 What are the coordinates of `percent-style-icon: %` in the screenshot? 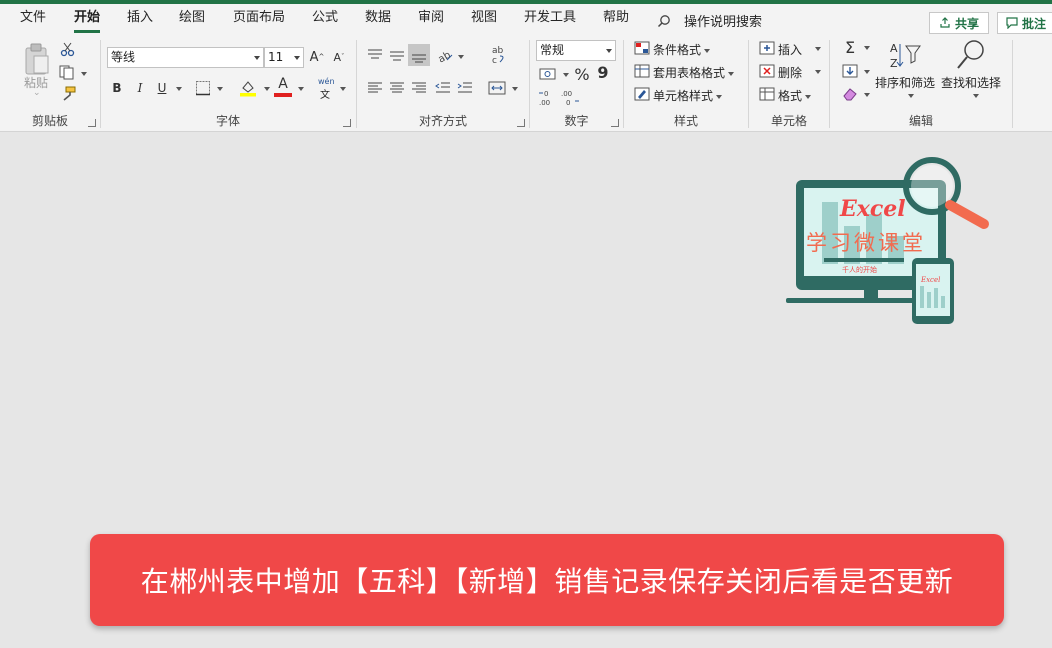 It's located at (582, 74).